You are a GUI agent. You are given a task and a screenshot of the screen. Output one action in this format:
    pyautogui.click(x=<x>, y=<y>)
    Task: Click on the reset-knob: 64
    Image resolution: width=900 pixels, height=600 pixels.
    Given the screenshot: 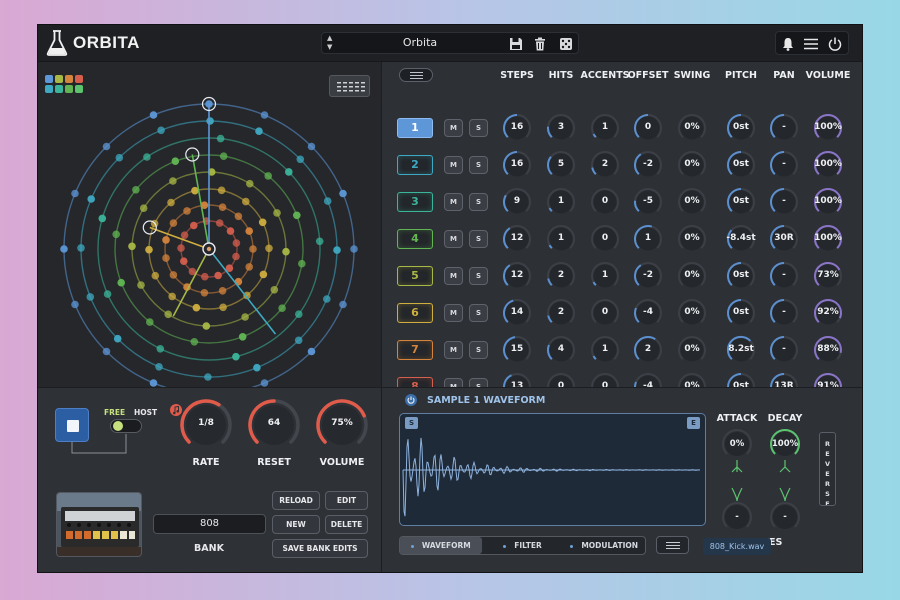 What is the action you would take?
    pyautogui.click(x=274, y=425)
    